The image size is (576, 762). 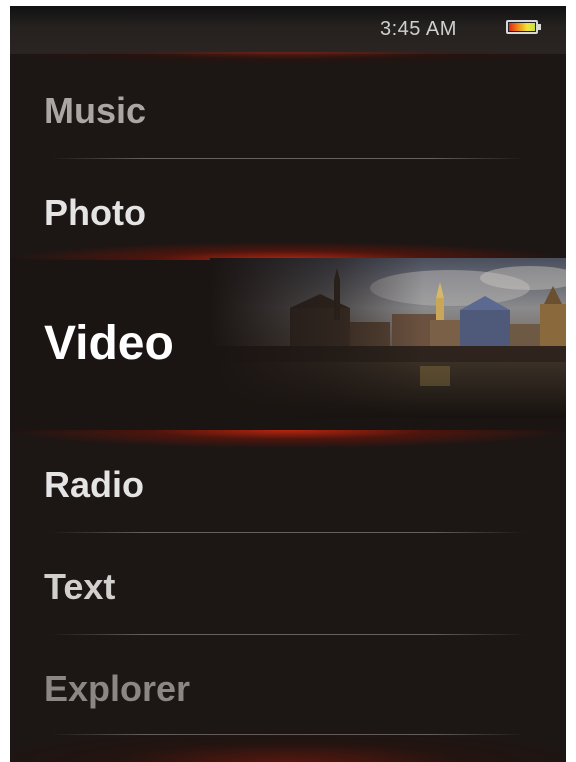 What do you see at coordinates (288, 583) in the screenshot?
I see `menu-item-text: Text` at bounding box center [288, 583].